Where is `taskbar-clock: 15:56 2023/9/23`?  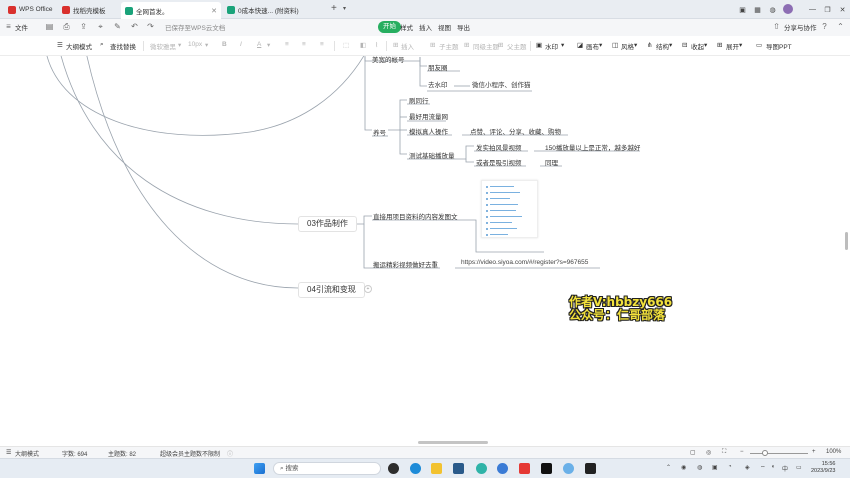
taskbar-clock: 15:56 2023/9/23 is located at coordinates (823, 468).